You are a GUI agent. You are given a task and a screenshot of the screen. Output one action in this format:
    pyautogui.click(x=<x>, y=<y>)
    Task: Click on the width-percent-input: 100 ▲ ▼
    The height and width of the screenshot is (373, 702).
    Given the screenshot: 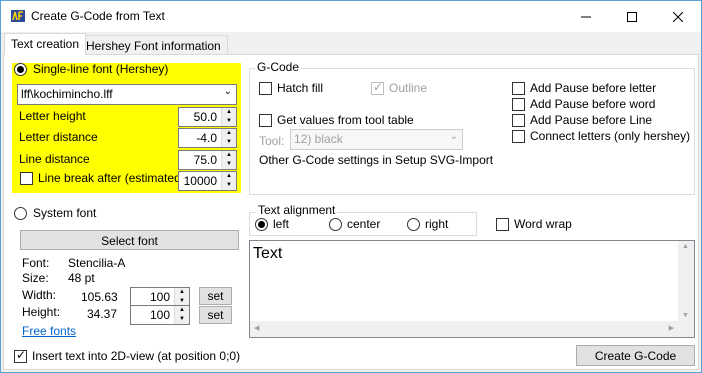 What is the action you would take?
    pyautogui.click(x=160, y=297)
    